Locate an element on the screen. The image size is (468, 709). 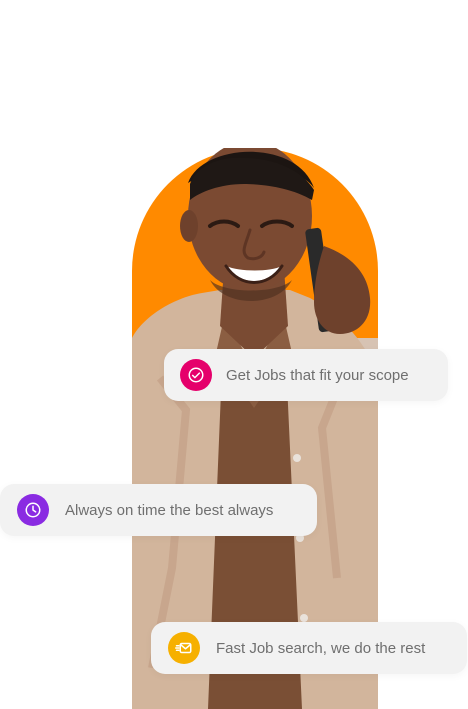
feature-label: Get Jobs that fit your scope is located at coordinates (317, 375).